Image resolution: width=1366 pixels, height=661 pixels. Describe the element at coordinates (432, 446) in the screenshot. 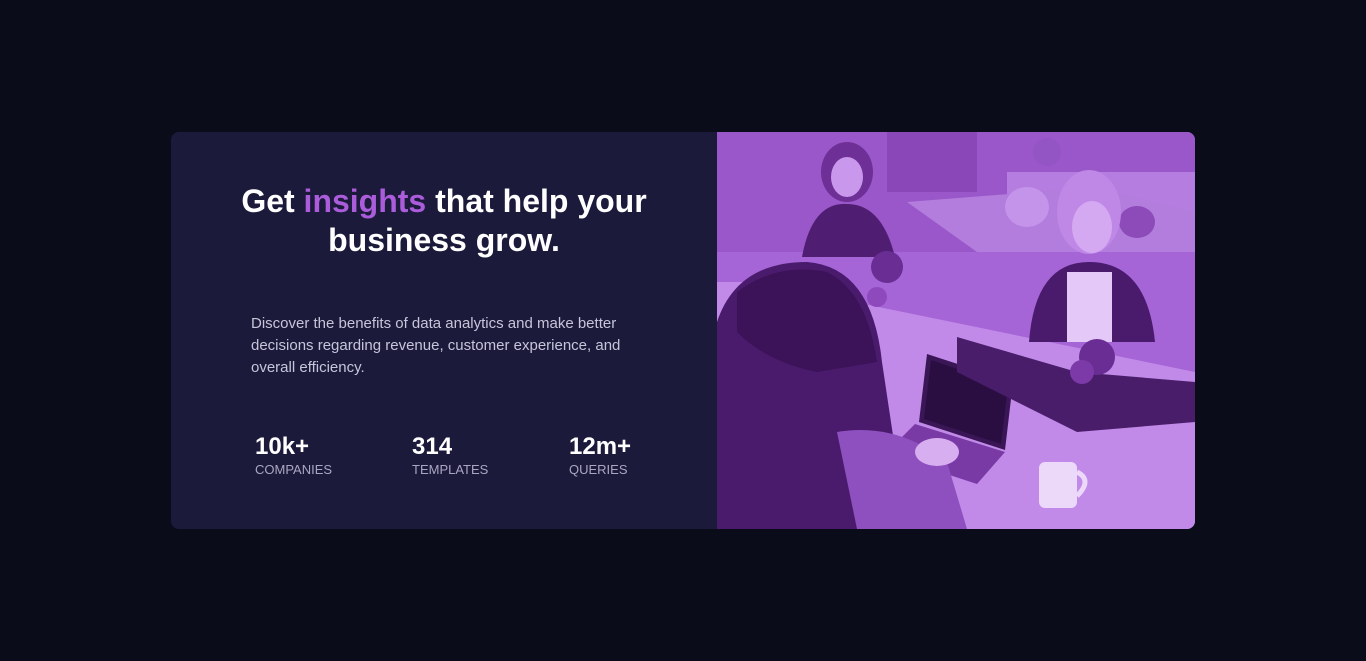

I see `stat-value: 314` at that location.